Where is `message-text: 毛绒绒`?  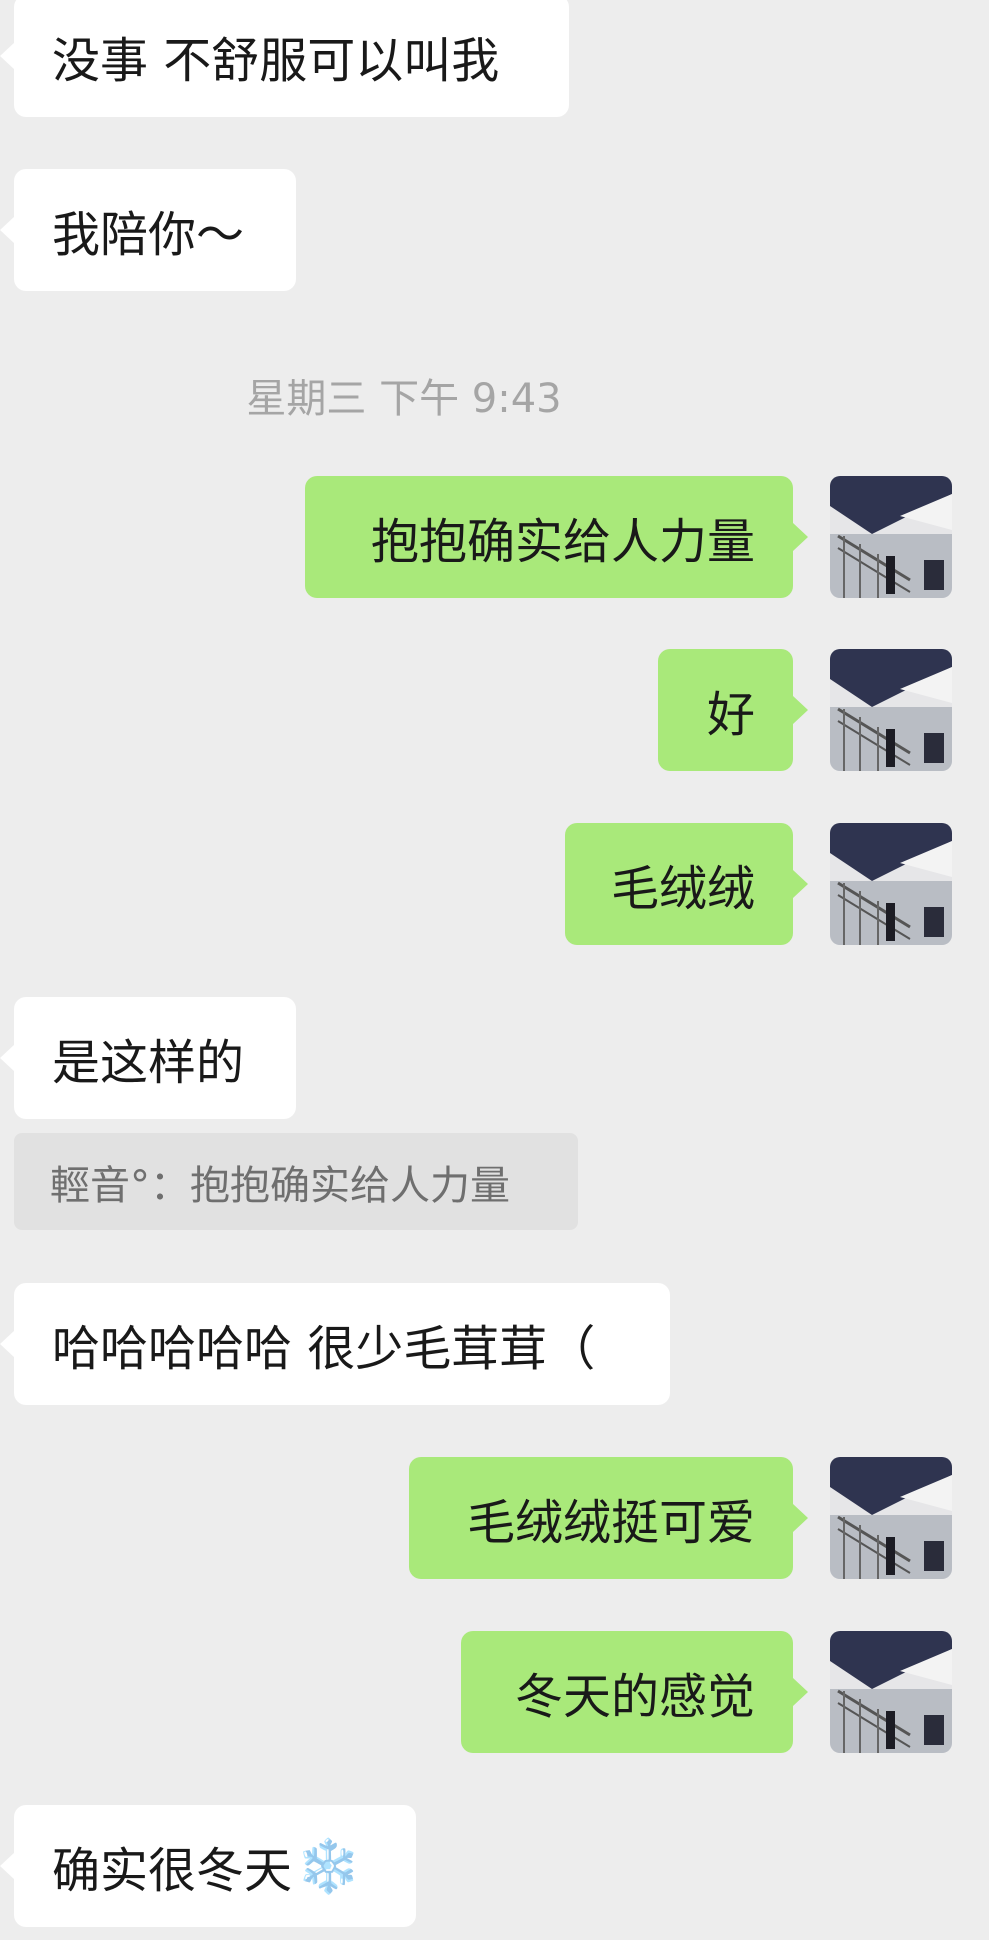 message-text: 毛绒绒 is located at coordinates (682, 889).